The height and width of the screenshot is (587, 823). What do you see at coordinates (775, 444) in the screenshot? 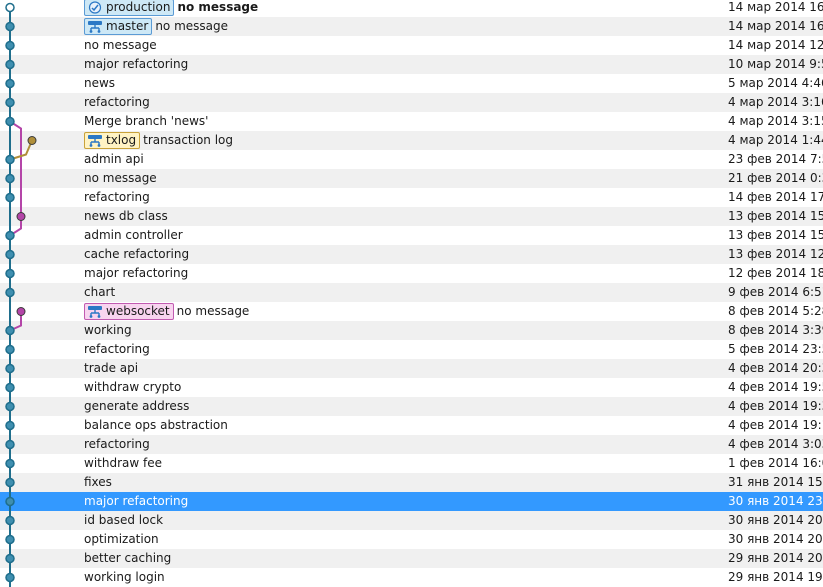
I see `commit-date: 4 фев 2014 3:03` at bounding box center [775, 444].